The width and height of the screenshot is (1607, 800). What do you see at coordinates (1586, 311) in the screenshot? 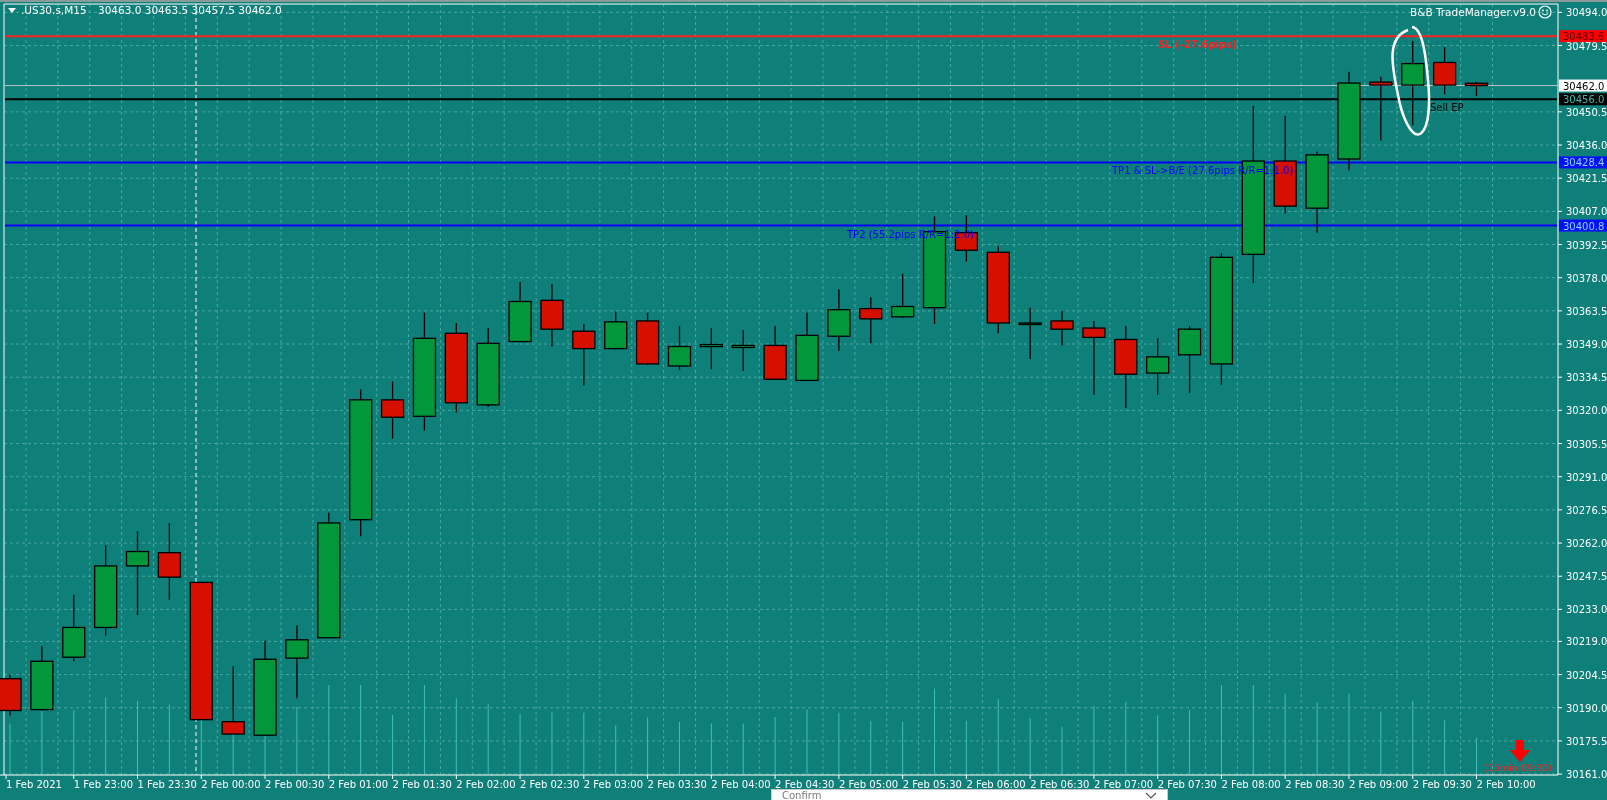
I see `price-axis-label: 30363.5` at bounding box center [1586, 311].